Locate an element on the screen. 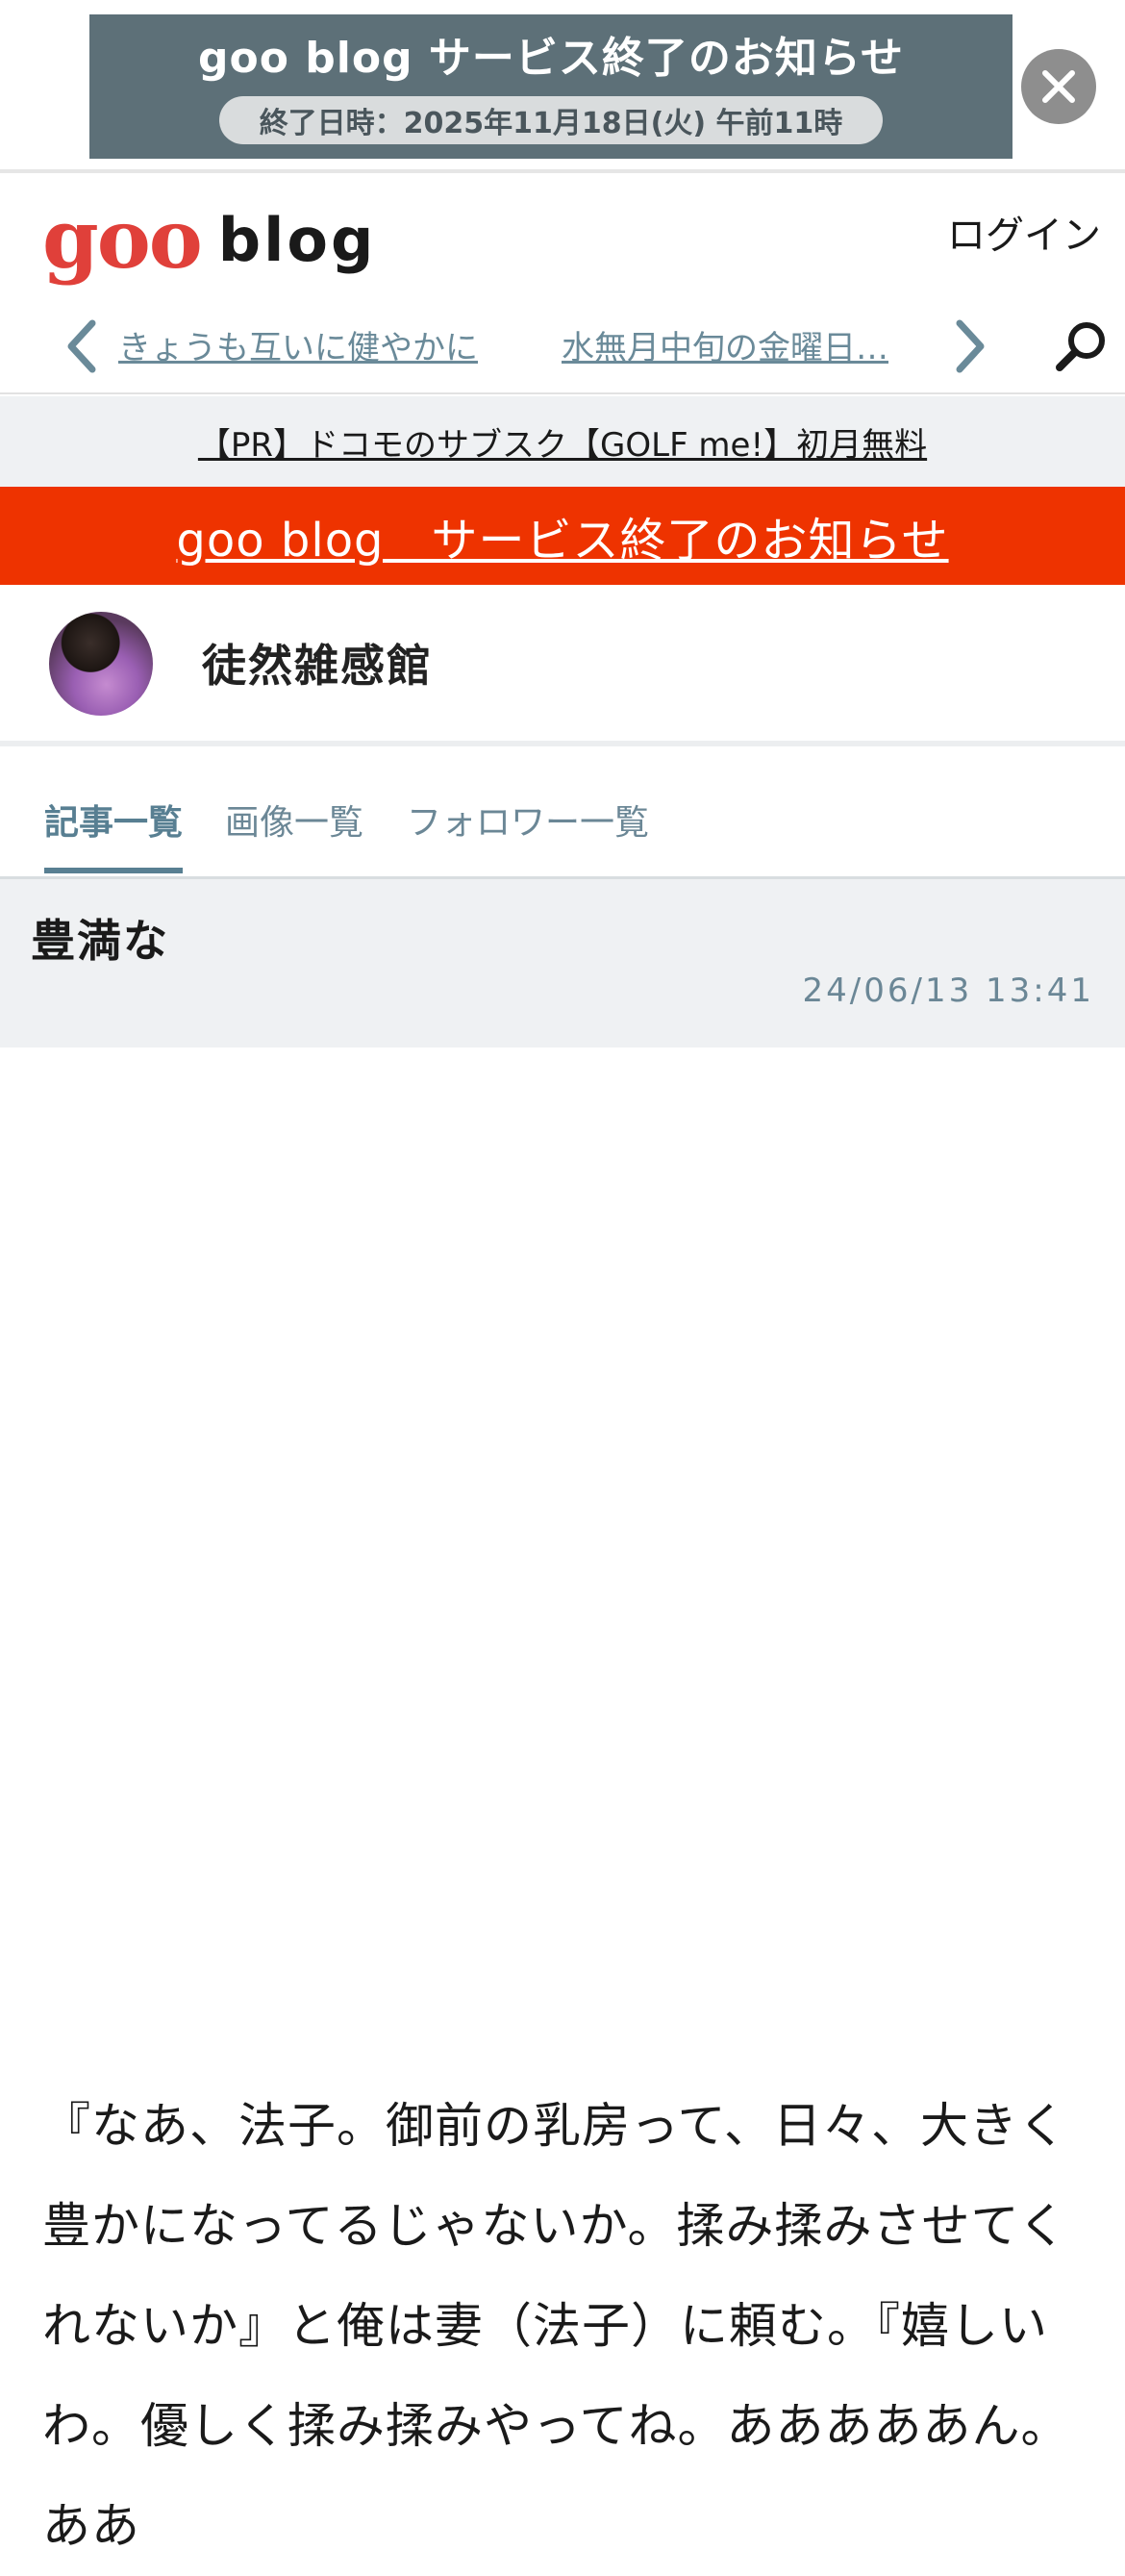 Image resolution: width=1125 pixels, height=2576 pixels. chevron-left-icon is located at coordinates (81, 346).